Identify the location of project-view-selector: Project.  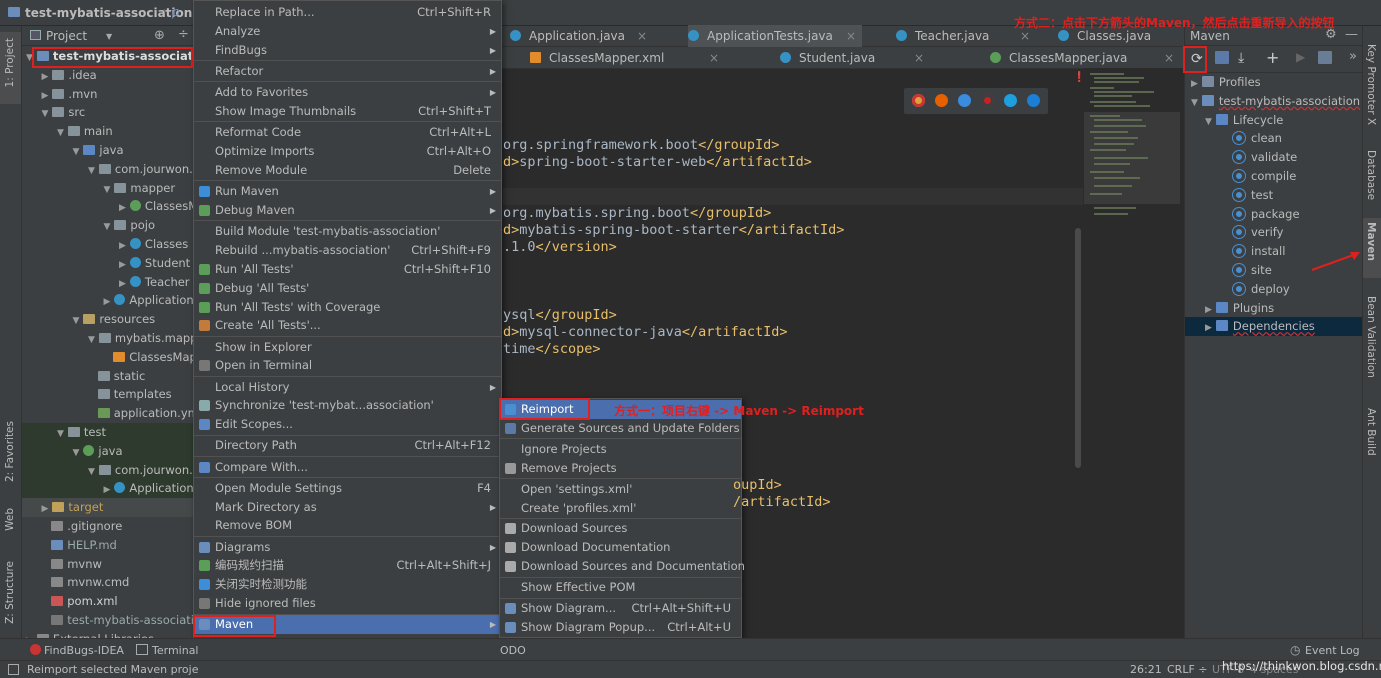
(66, 36).